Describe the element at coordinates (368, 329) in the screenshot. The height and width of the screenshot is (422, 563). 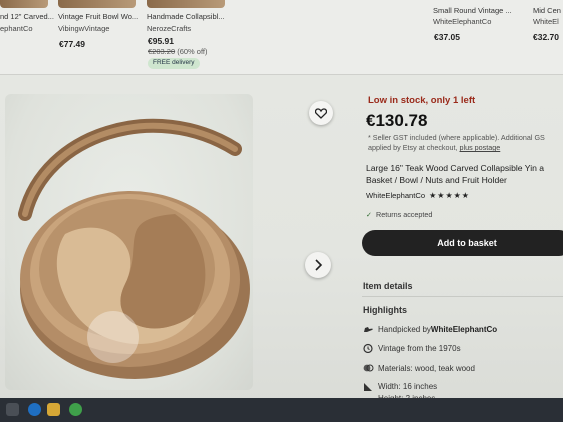
I see `hand-icon` at that location.